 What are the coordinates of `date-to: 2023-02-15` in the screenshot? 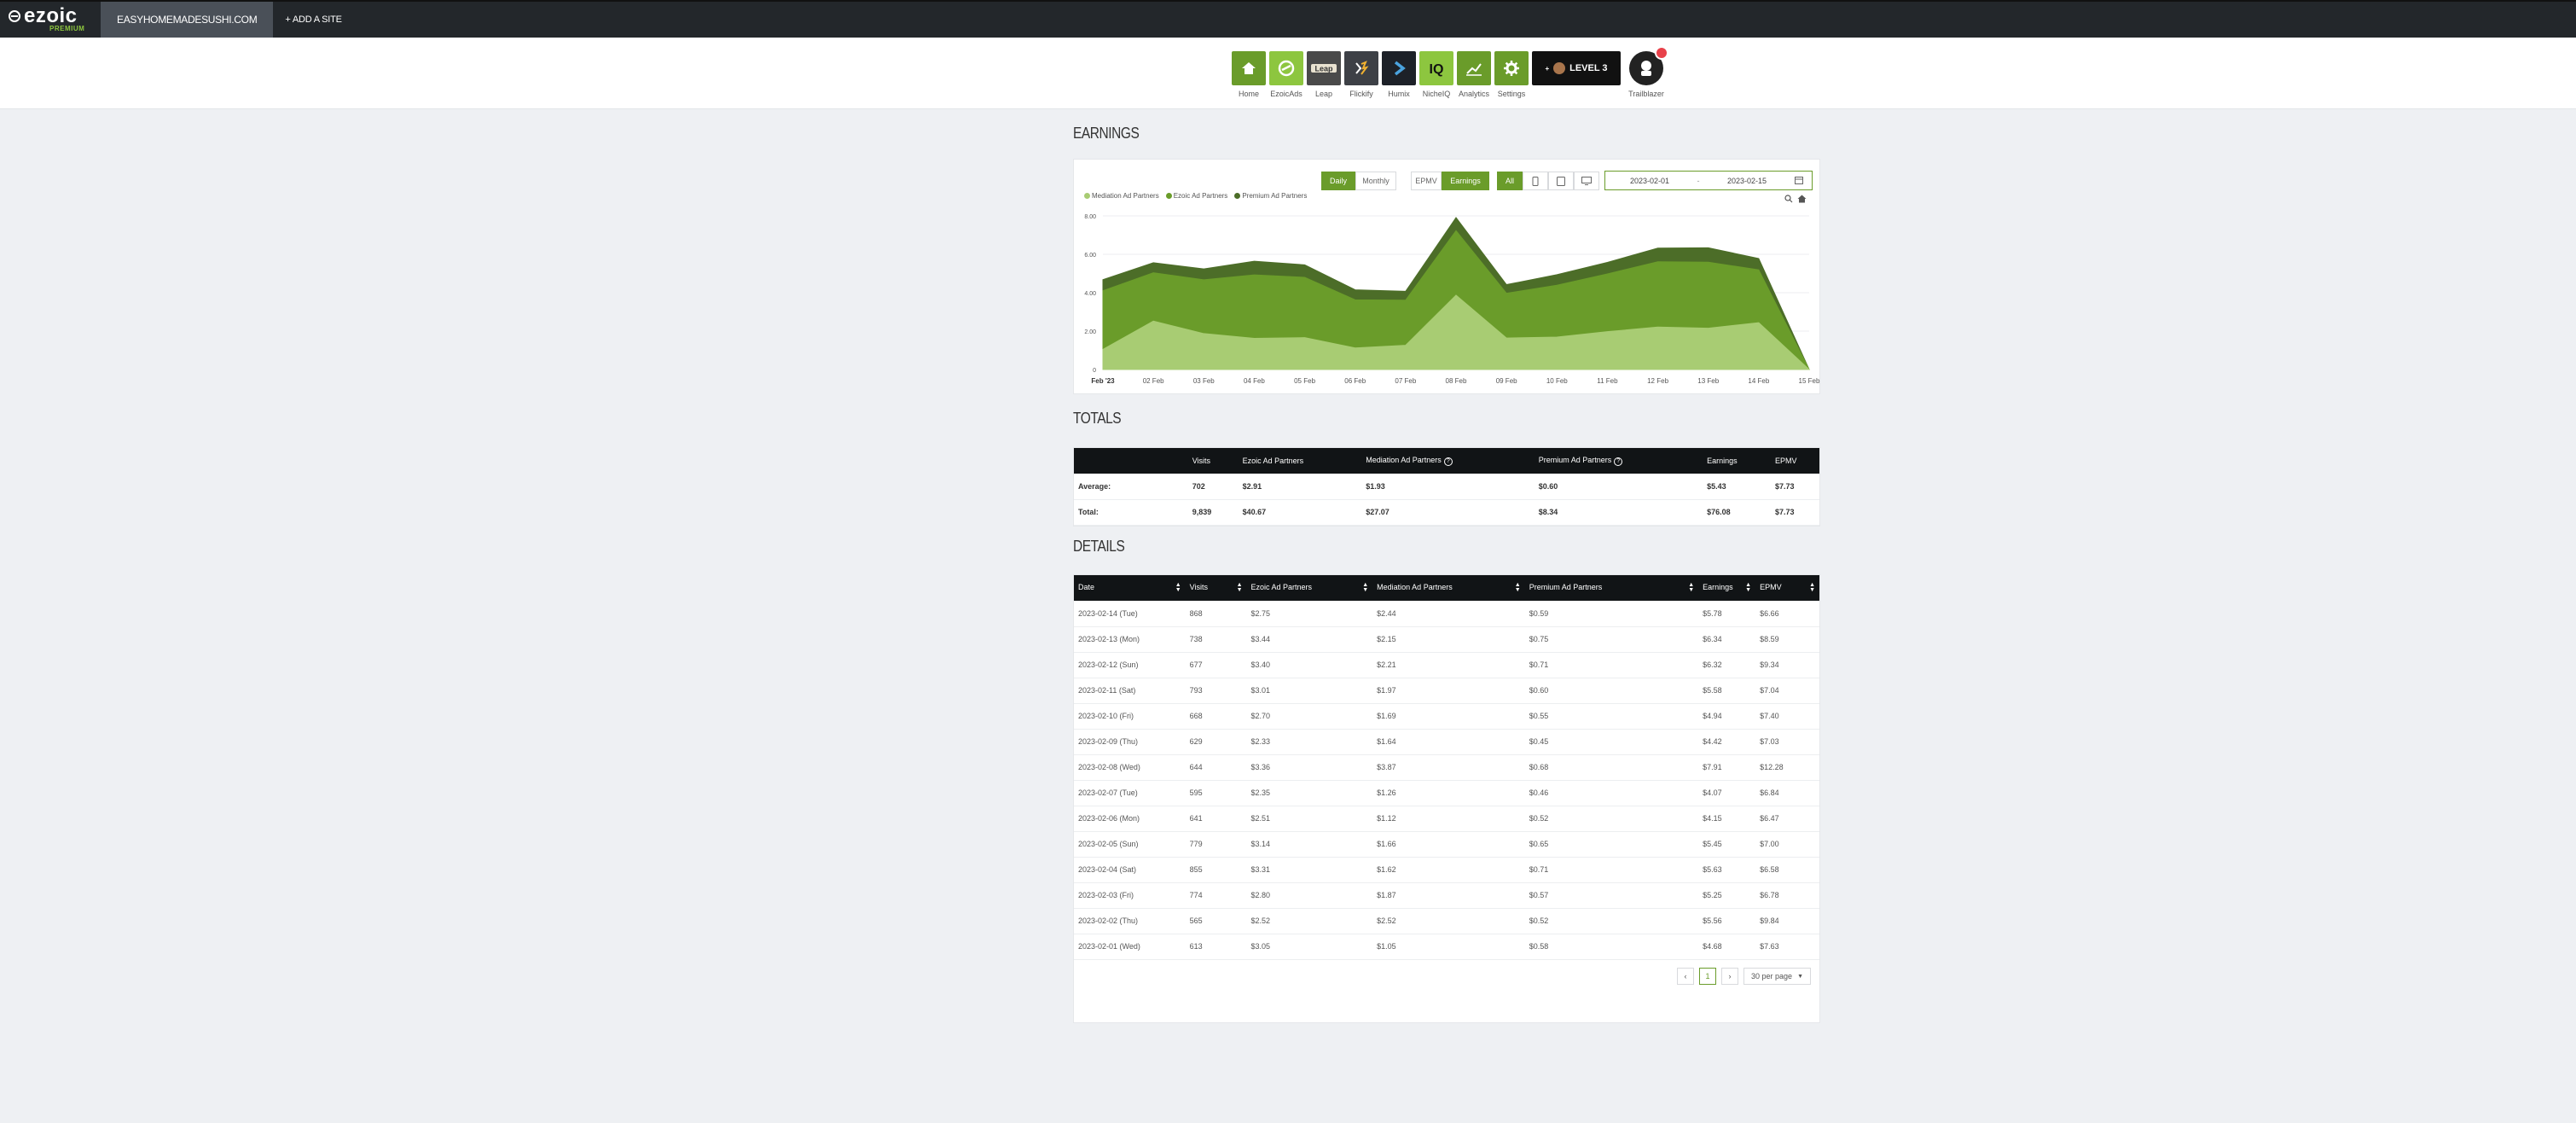 It's located at (1747, 181).